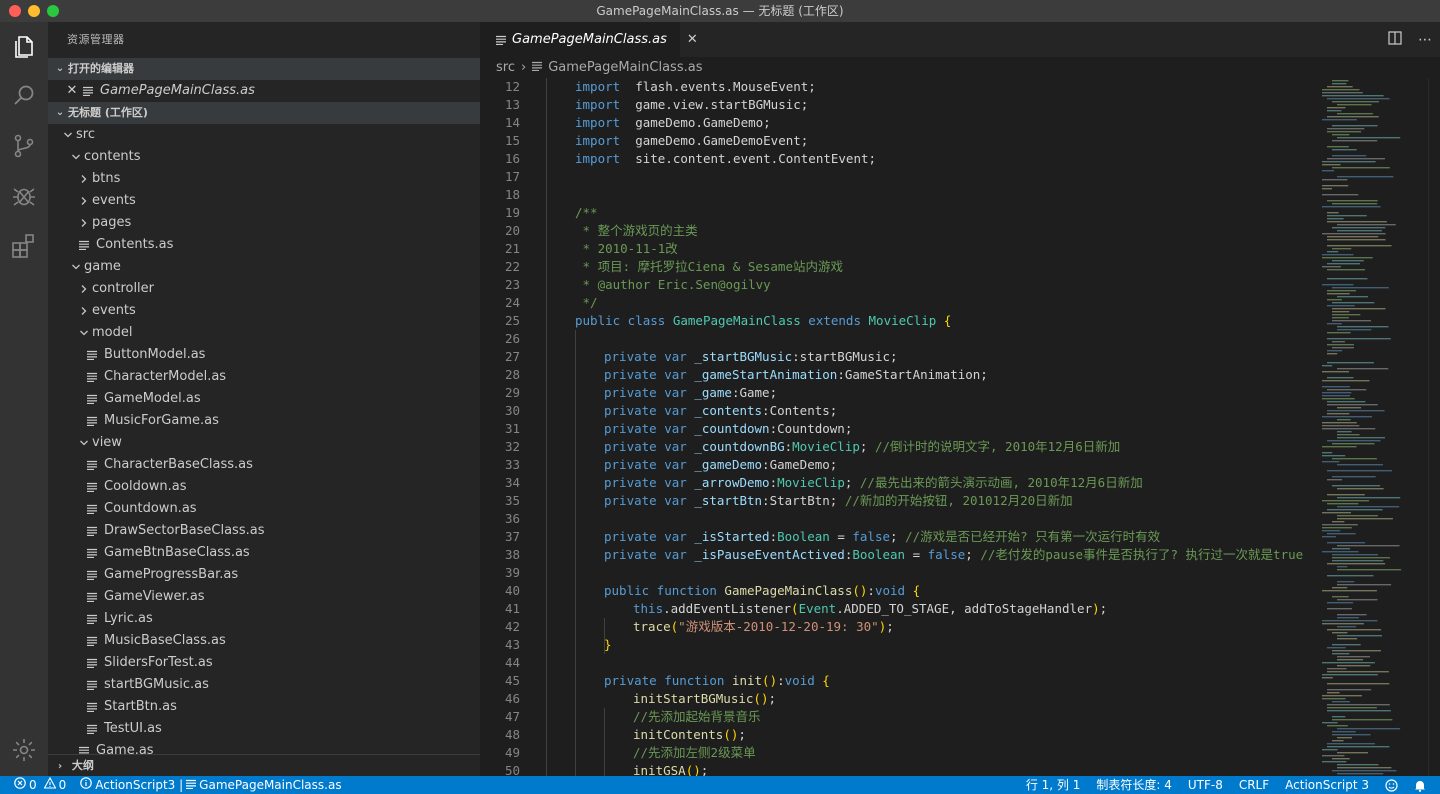 The width and height of the screenshot is (1440, 794). What do you see at coordinates (512, 86) in the screenshot?
I see `line-number: 12` at bounding box center [512, 86].